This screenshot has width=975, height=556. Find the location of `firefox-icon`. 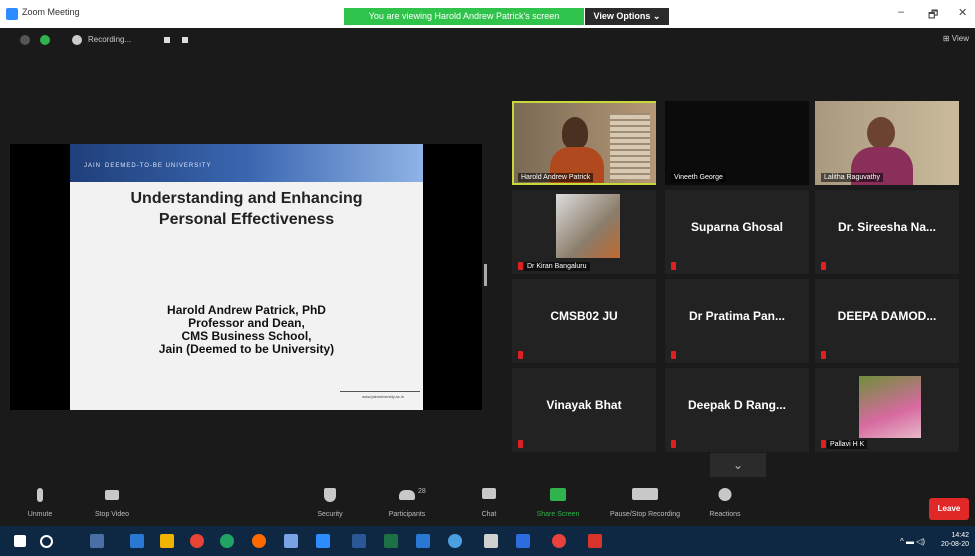

firefox-icon is located at coordinates (259, 541).